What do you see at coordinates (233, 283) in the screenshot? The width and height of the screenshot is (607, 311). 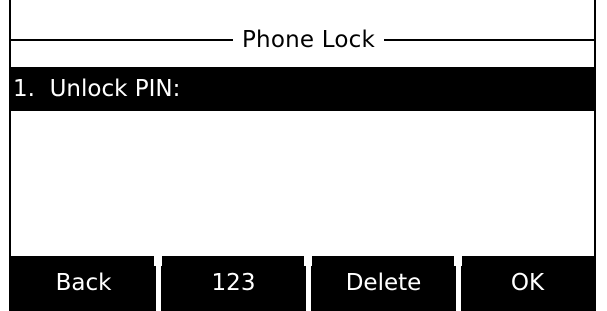 I see `input-mode-softkey: 123` at bounding box center [233, 283].